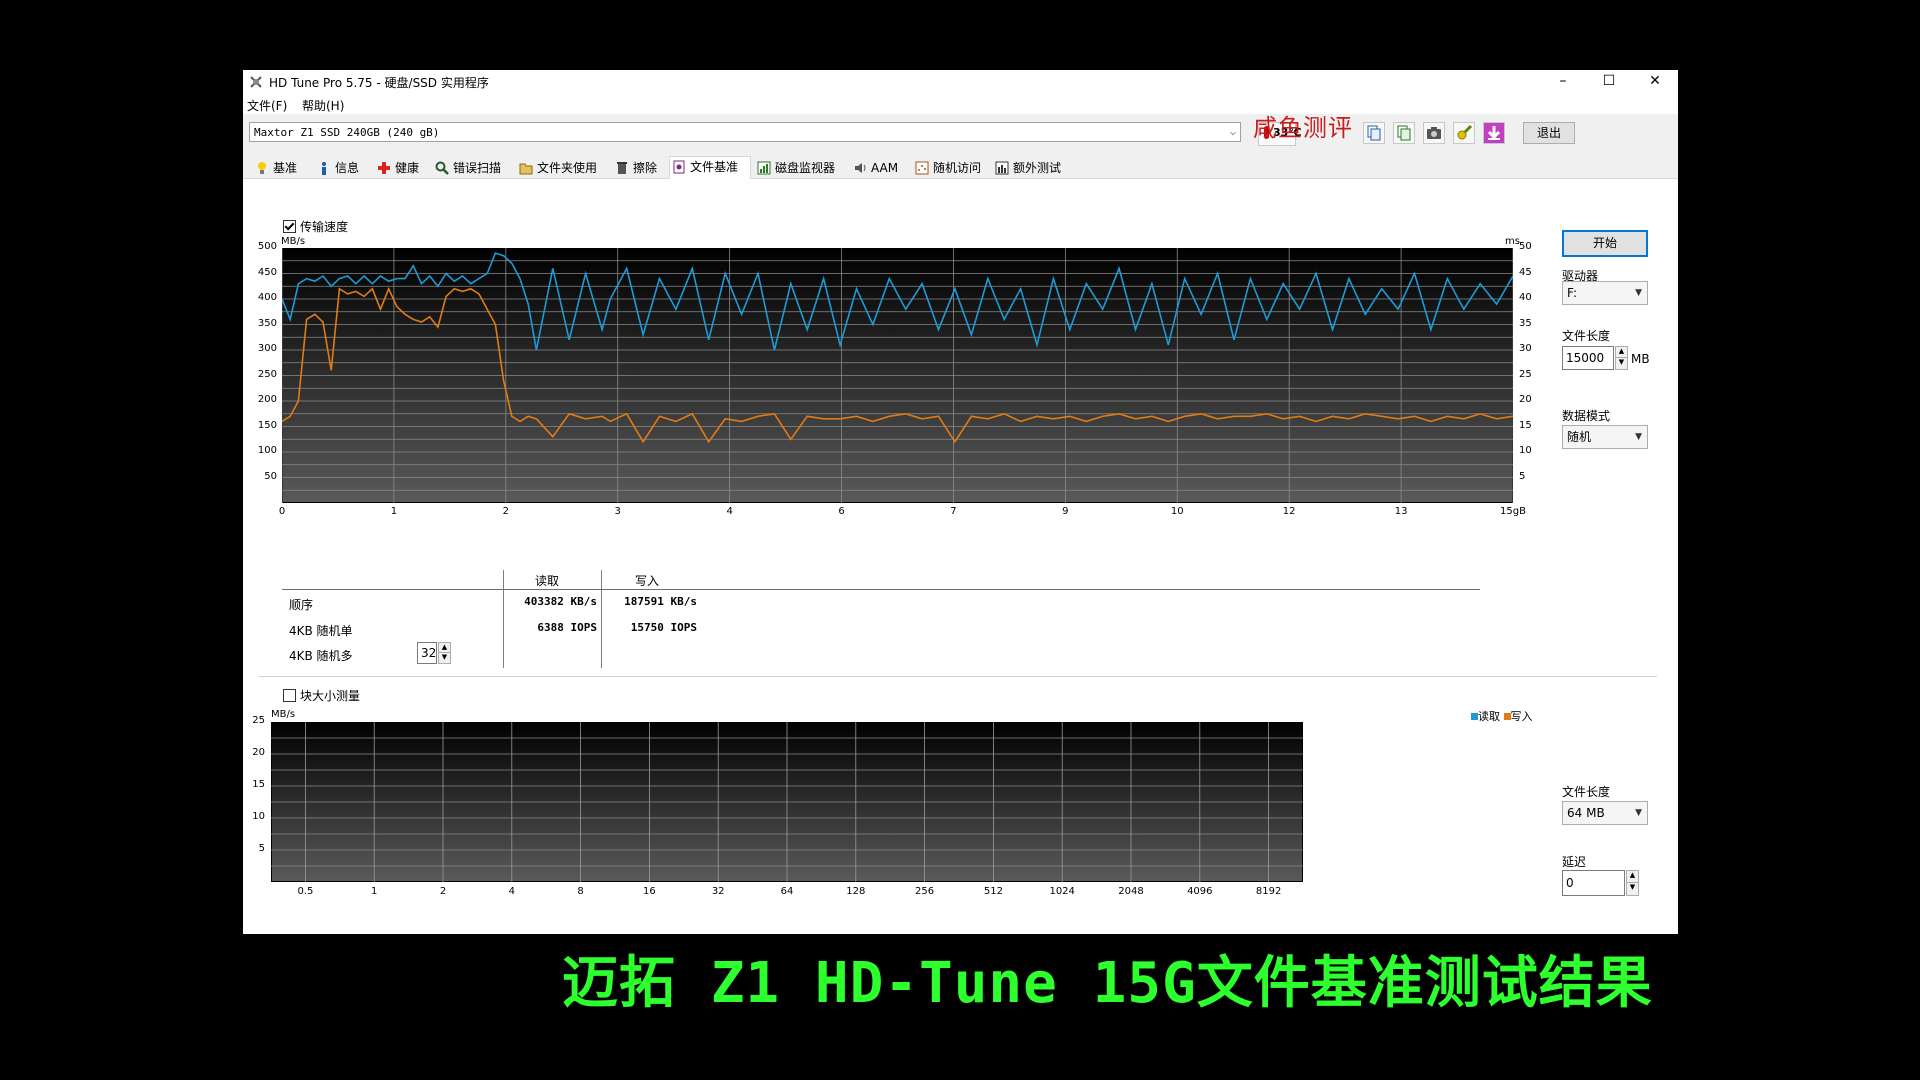  I want to click on y-tick-label: 10, so click(258, 816).